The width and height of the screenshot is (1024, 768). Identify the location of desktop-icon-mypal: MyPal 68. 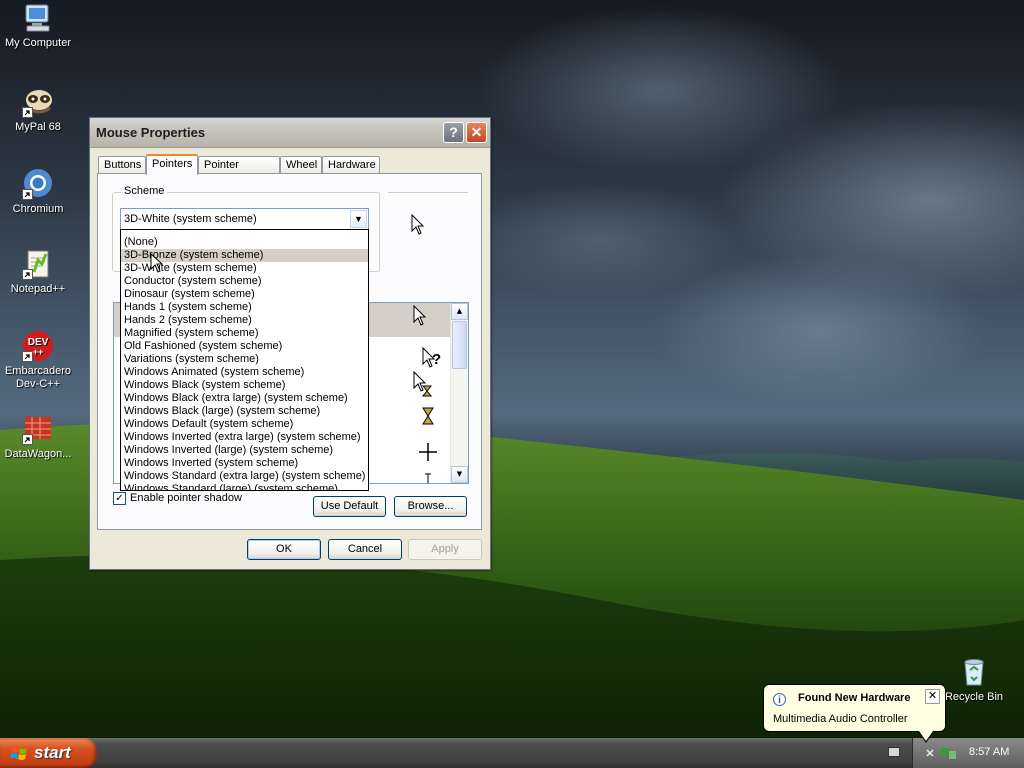
(38, 110).